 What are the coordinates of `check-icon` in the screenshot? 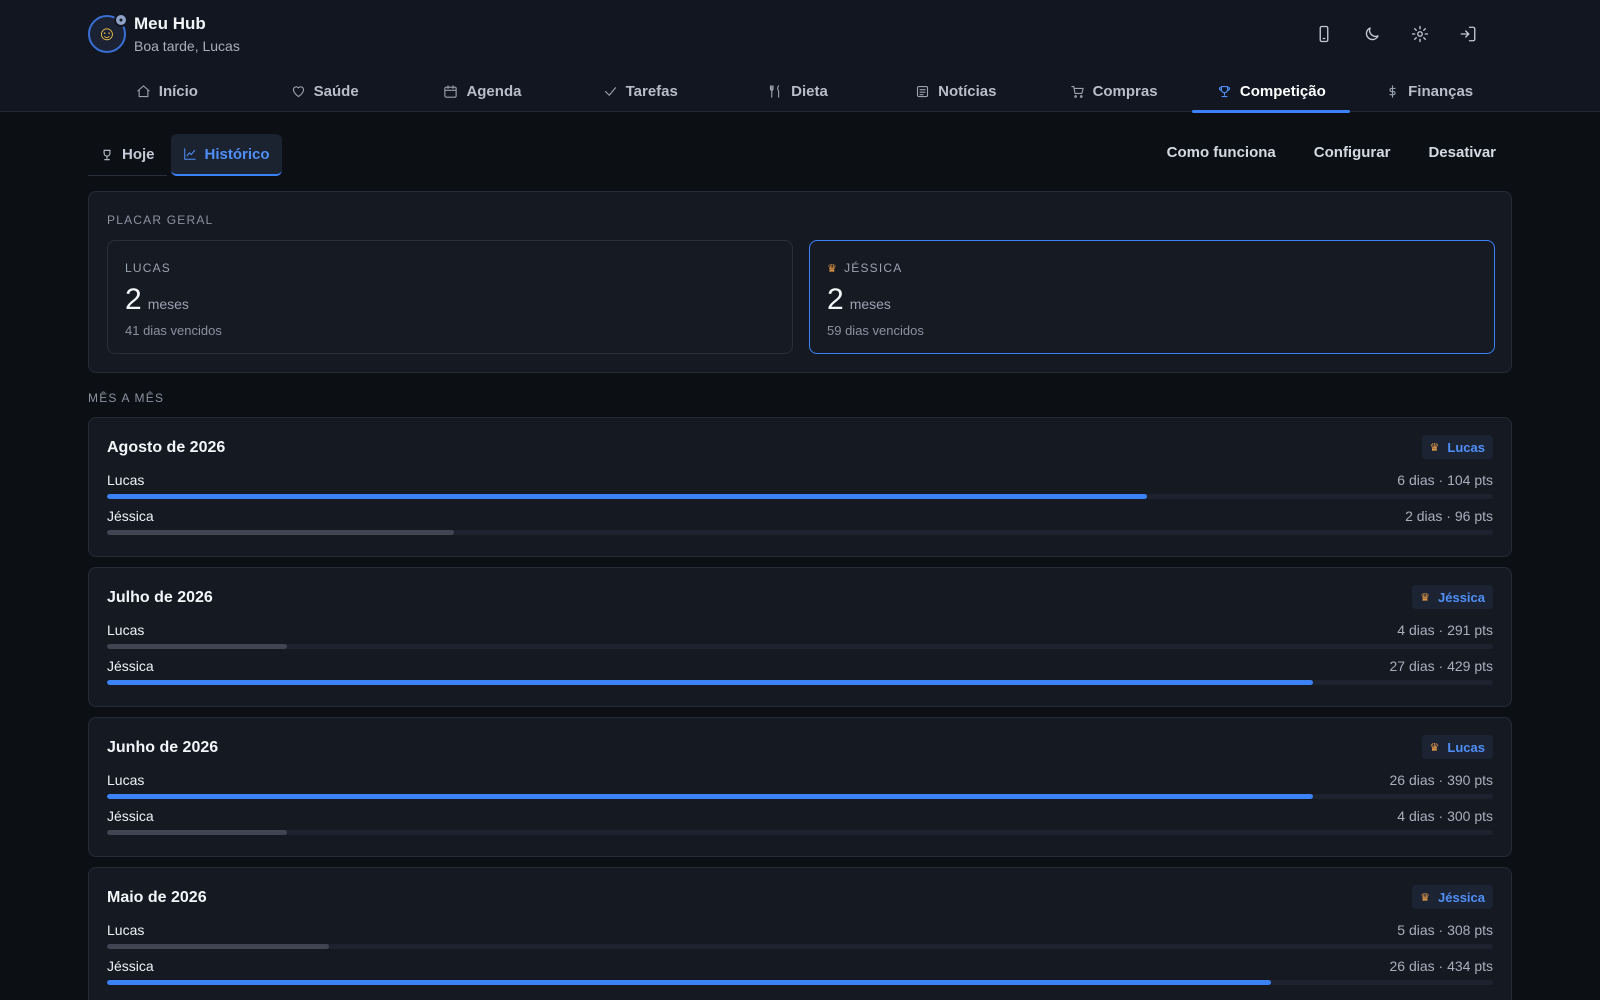 It's located at (610, 91).